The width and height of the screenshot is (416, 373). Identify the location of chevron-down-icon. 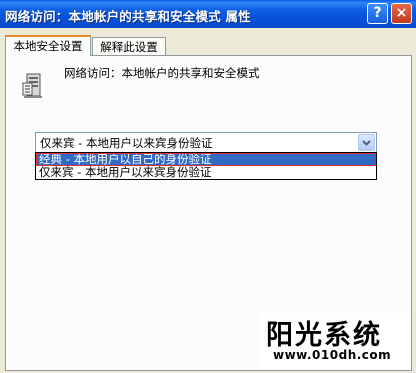
(366, 143).